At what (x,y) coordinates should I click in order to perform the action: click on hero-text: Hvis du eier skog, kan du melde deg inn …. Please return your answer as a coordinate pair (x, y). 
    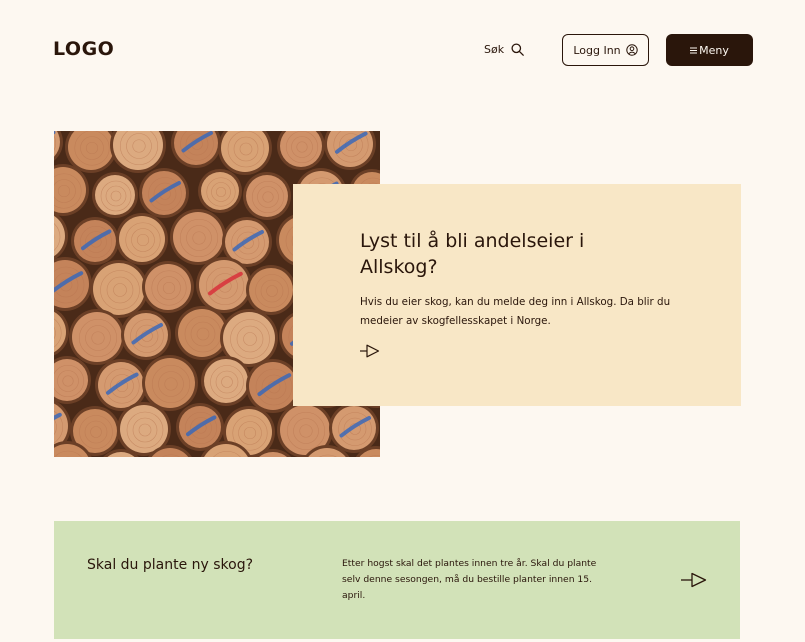
    Looking at the image, I should click on (515, 311).